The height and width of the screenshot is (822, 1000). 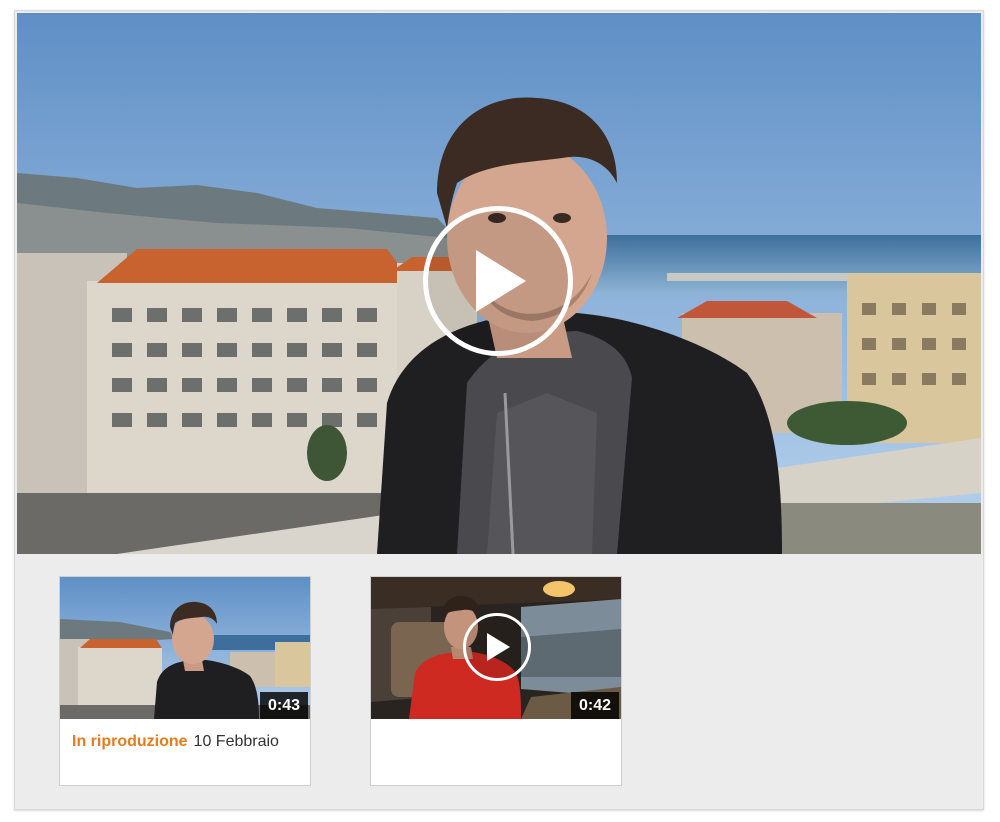 I want to click on video-title: 10 Febbraio, so click(x=236, y=741).